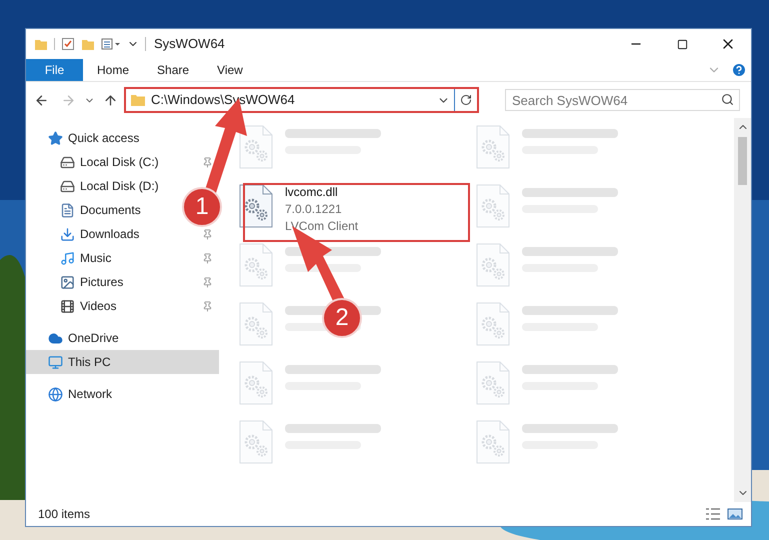  I want to click on checklist-icon, so click(68, 44).